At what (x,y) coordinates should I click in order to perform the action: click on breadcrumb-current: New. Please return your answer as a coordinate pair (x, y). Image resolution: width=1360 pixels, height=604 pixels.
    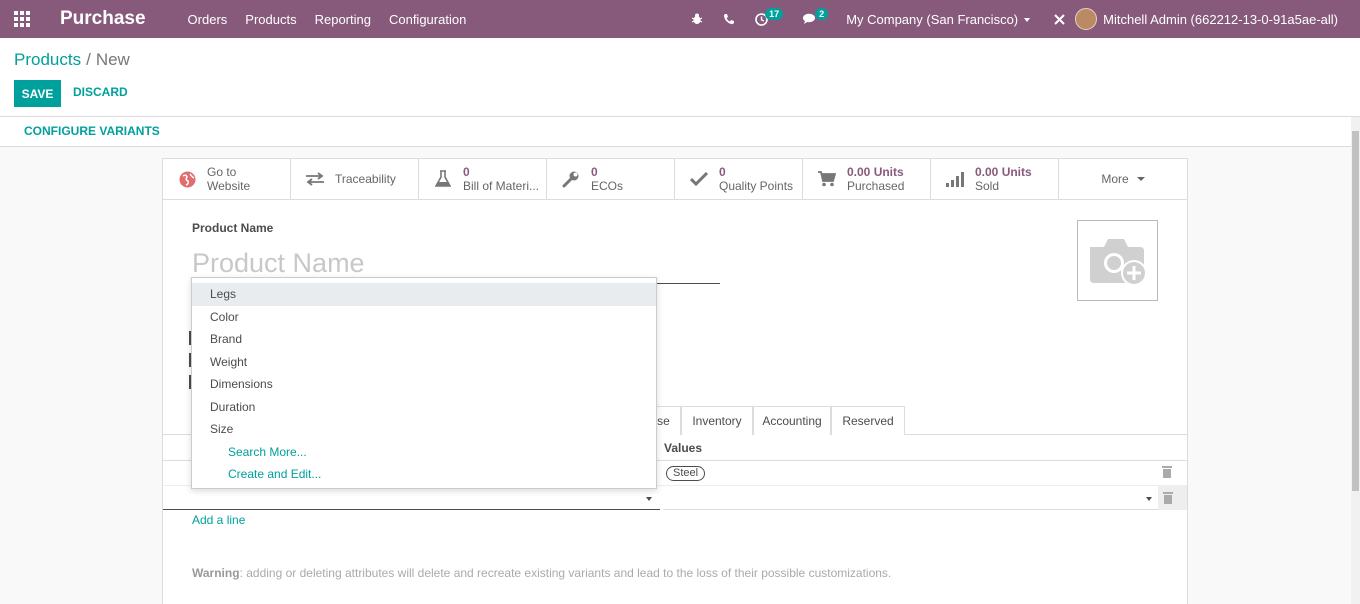
    Looking at the image, I should click on (112, 59).